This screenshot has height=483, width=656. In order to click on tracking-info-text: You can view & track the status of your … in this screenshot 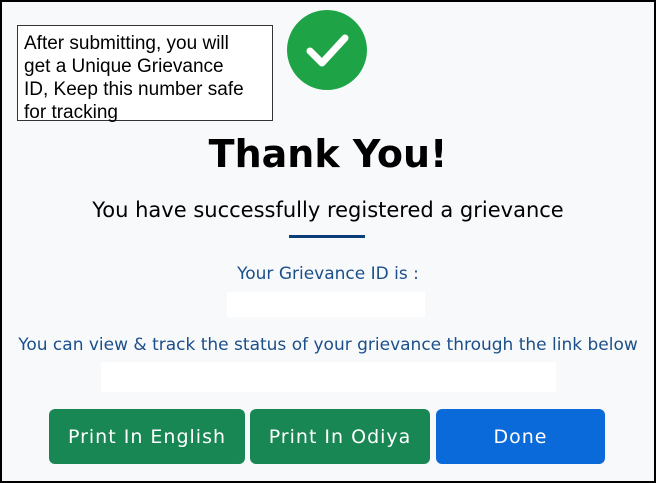, I will do `click(328, 345)`.